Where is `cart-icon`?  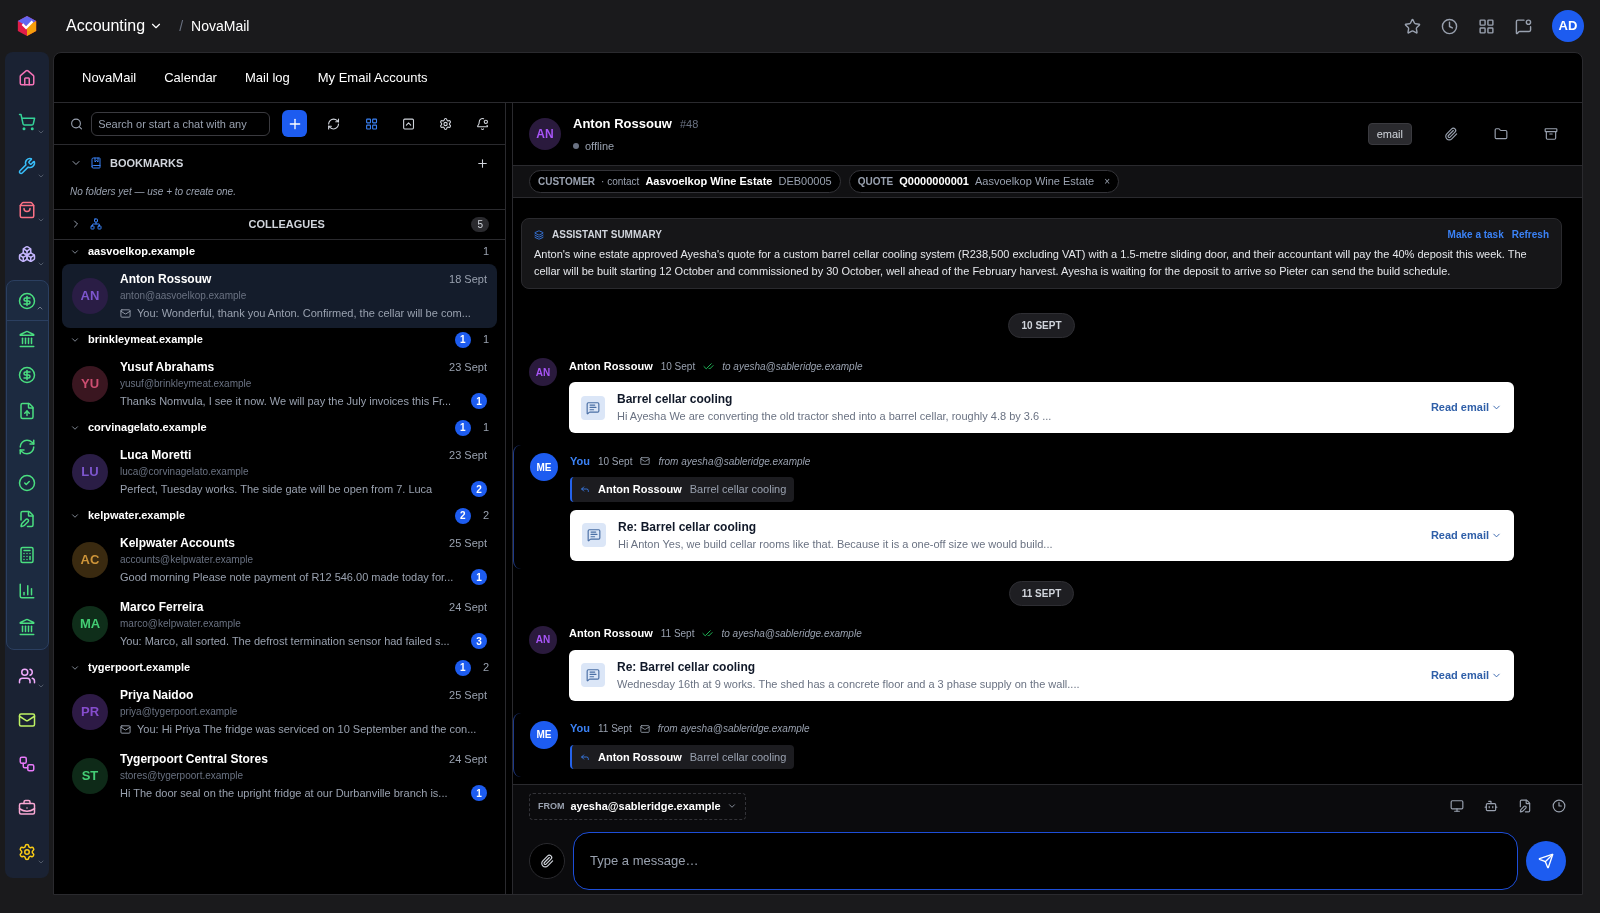 cart-icon is located at coordinates (27, 122).